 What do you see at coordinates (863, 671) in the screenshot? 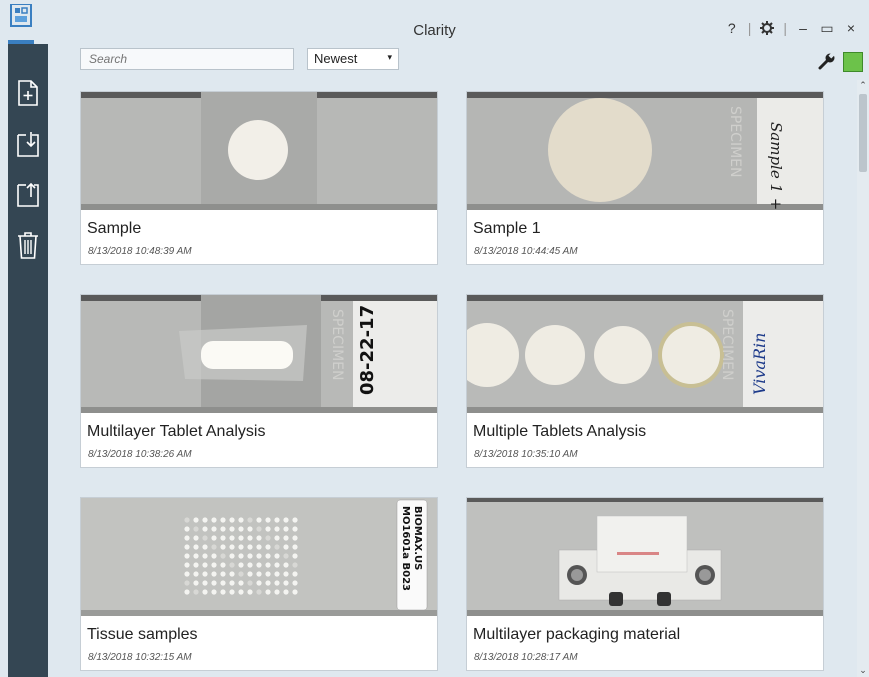
I see `scroll-down-icon: ⌄` at bounding box center [863, 671].